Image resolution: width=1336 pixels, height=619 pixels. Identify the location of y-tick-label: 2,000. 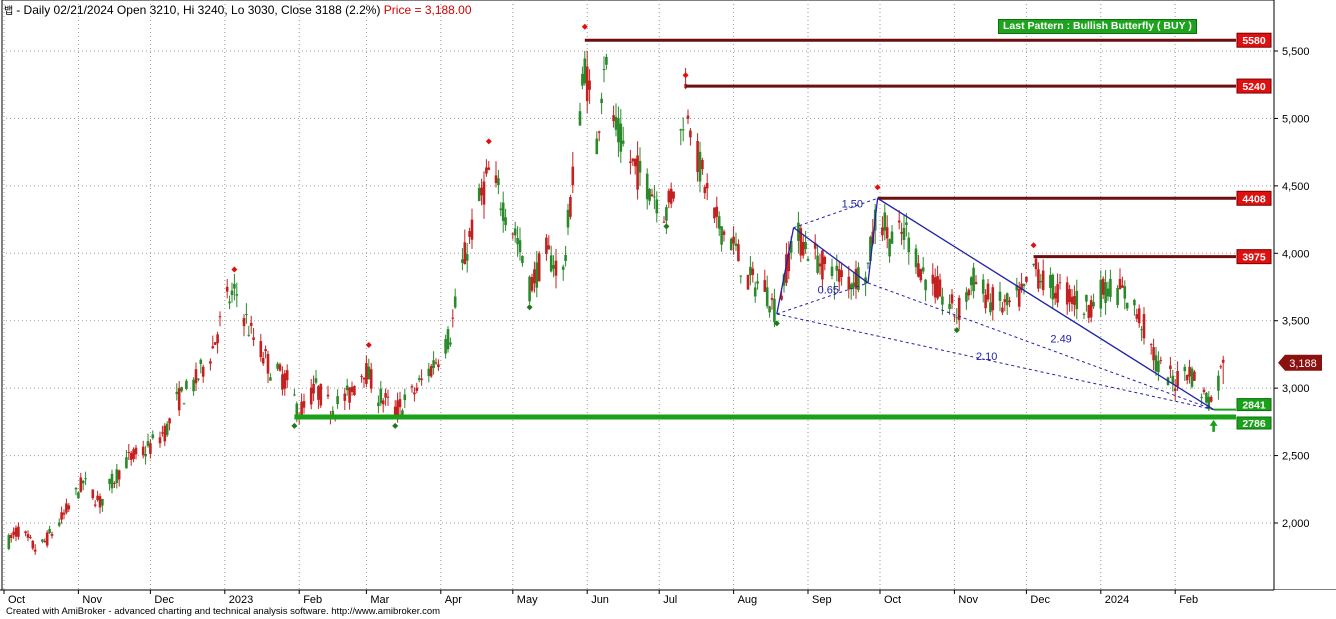
(1296, 524).